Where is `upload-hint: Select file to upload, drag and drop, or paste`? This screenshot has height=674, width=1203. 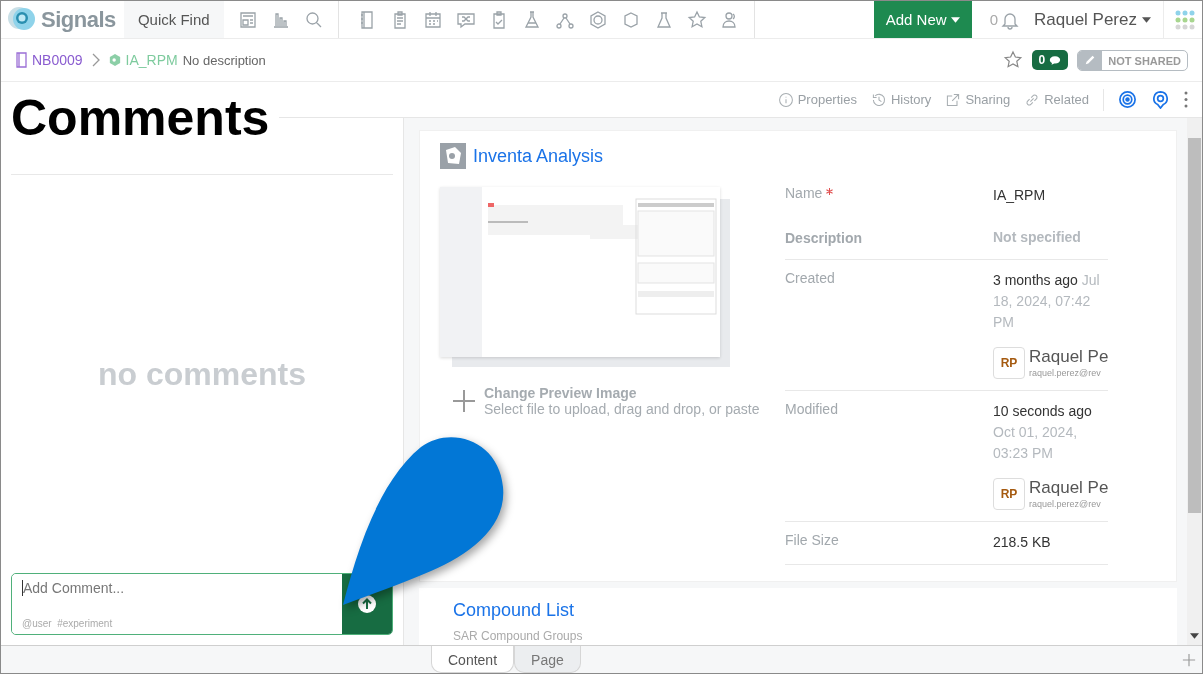
upload-hint: Select file to upload, drag and drop, or paste is located at coordinates (622, 409).